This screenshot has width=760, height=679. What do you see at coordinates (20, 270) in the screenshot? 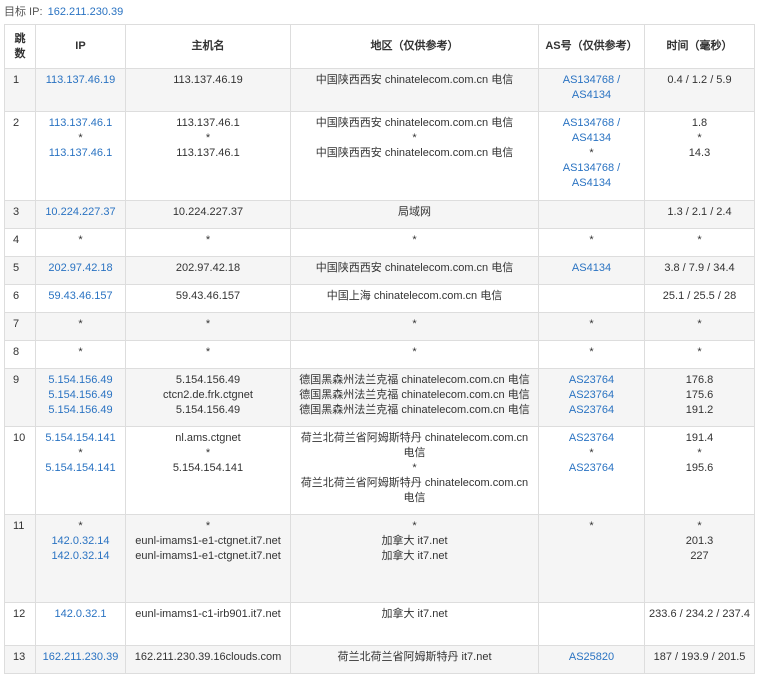
I see `hop-number-cell: 5` at bounding box center [20, 270].